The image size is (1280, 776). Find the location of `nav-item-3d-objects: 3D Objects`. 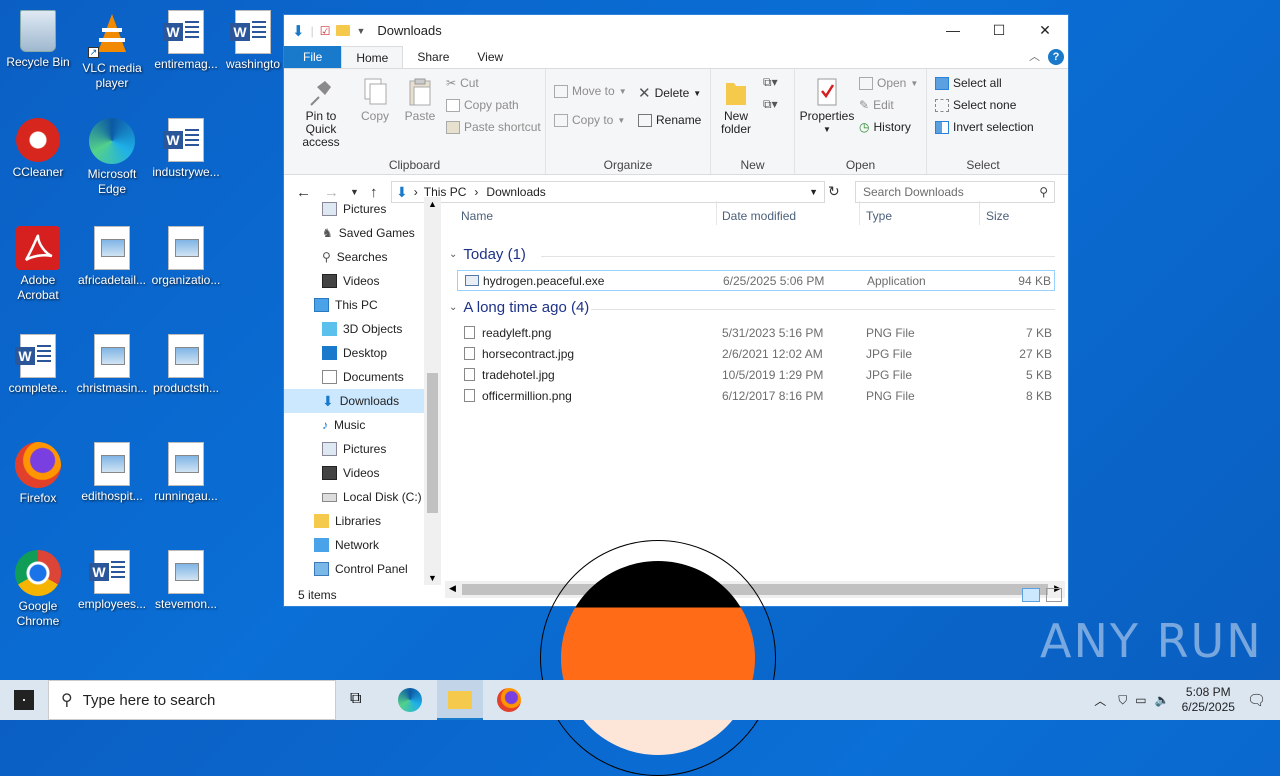

nav-item-3d-objects: 3D Objects is located at coordinates (362, 329).